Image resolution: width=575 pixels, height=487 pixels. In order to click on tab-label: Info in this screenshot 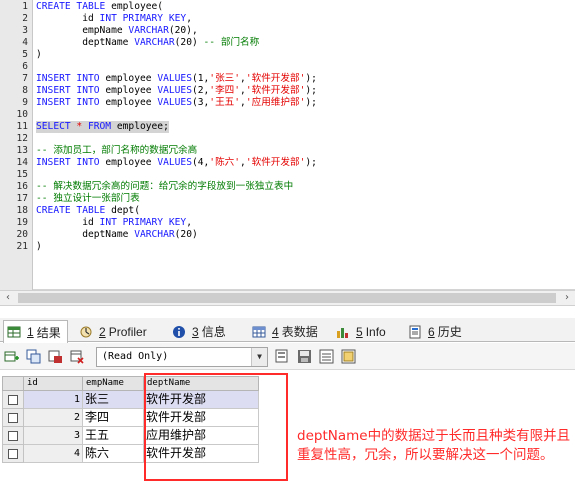, I will do `click(375, 331)`.